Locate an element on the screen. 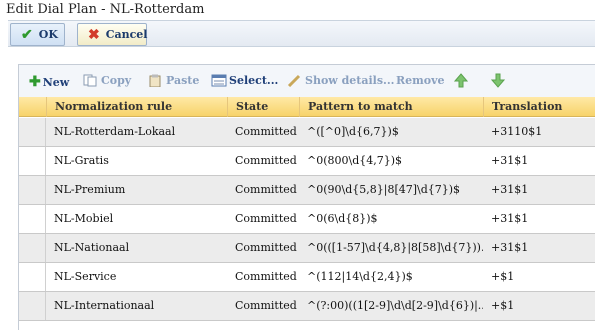  pattern-cell: ^([^0]\d{6,7})$ is located at coordinates (353, 131).